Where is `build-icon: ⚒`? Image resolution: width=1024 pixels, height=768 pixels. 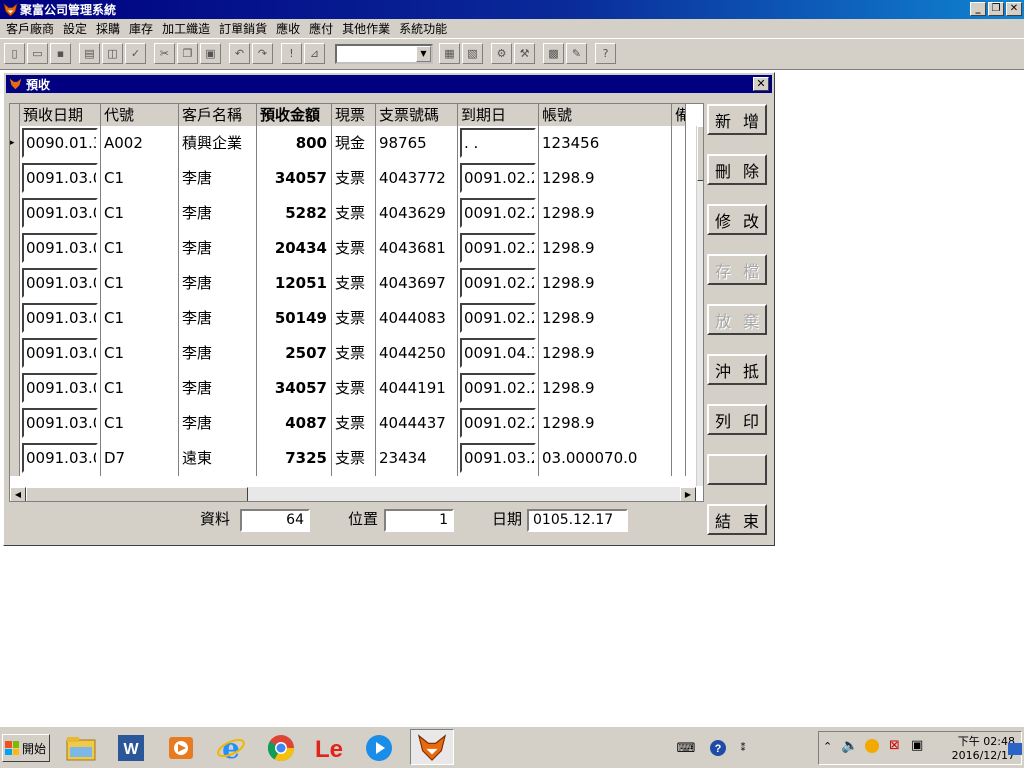 build-icon: ⚒ is located at coordinates (524, 53).